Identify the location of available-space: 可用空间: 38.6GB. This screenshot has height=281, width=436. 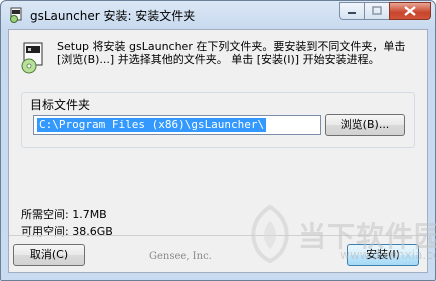
(67, 231).